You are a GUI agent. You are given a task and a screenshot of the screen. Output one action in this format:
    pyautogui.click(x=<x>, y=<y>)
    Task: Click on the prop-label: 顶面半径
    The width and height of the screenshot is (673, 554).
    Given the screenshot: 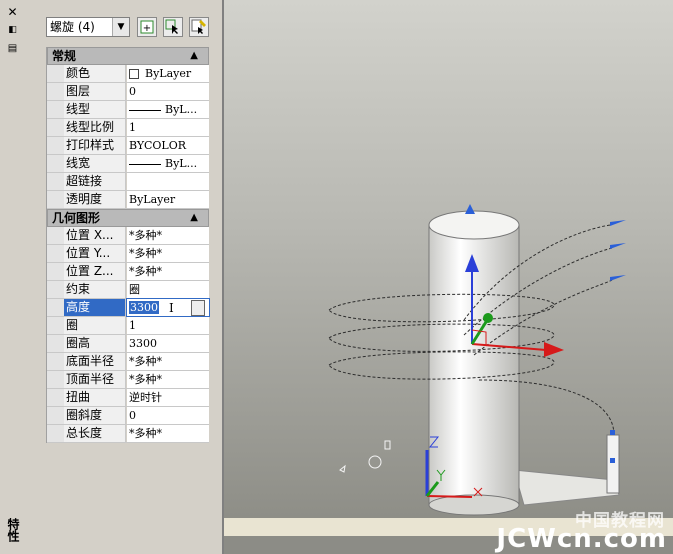 What is the action you would take?
    pyautogui.click(x=95, y=379)
    